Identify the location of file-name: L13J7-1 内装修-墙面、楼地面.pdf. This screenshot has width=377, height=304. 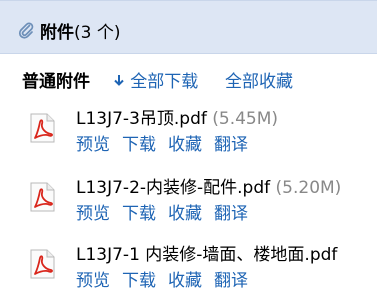
(206, 255).